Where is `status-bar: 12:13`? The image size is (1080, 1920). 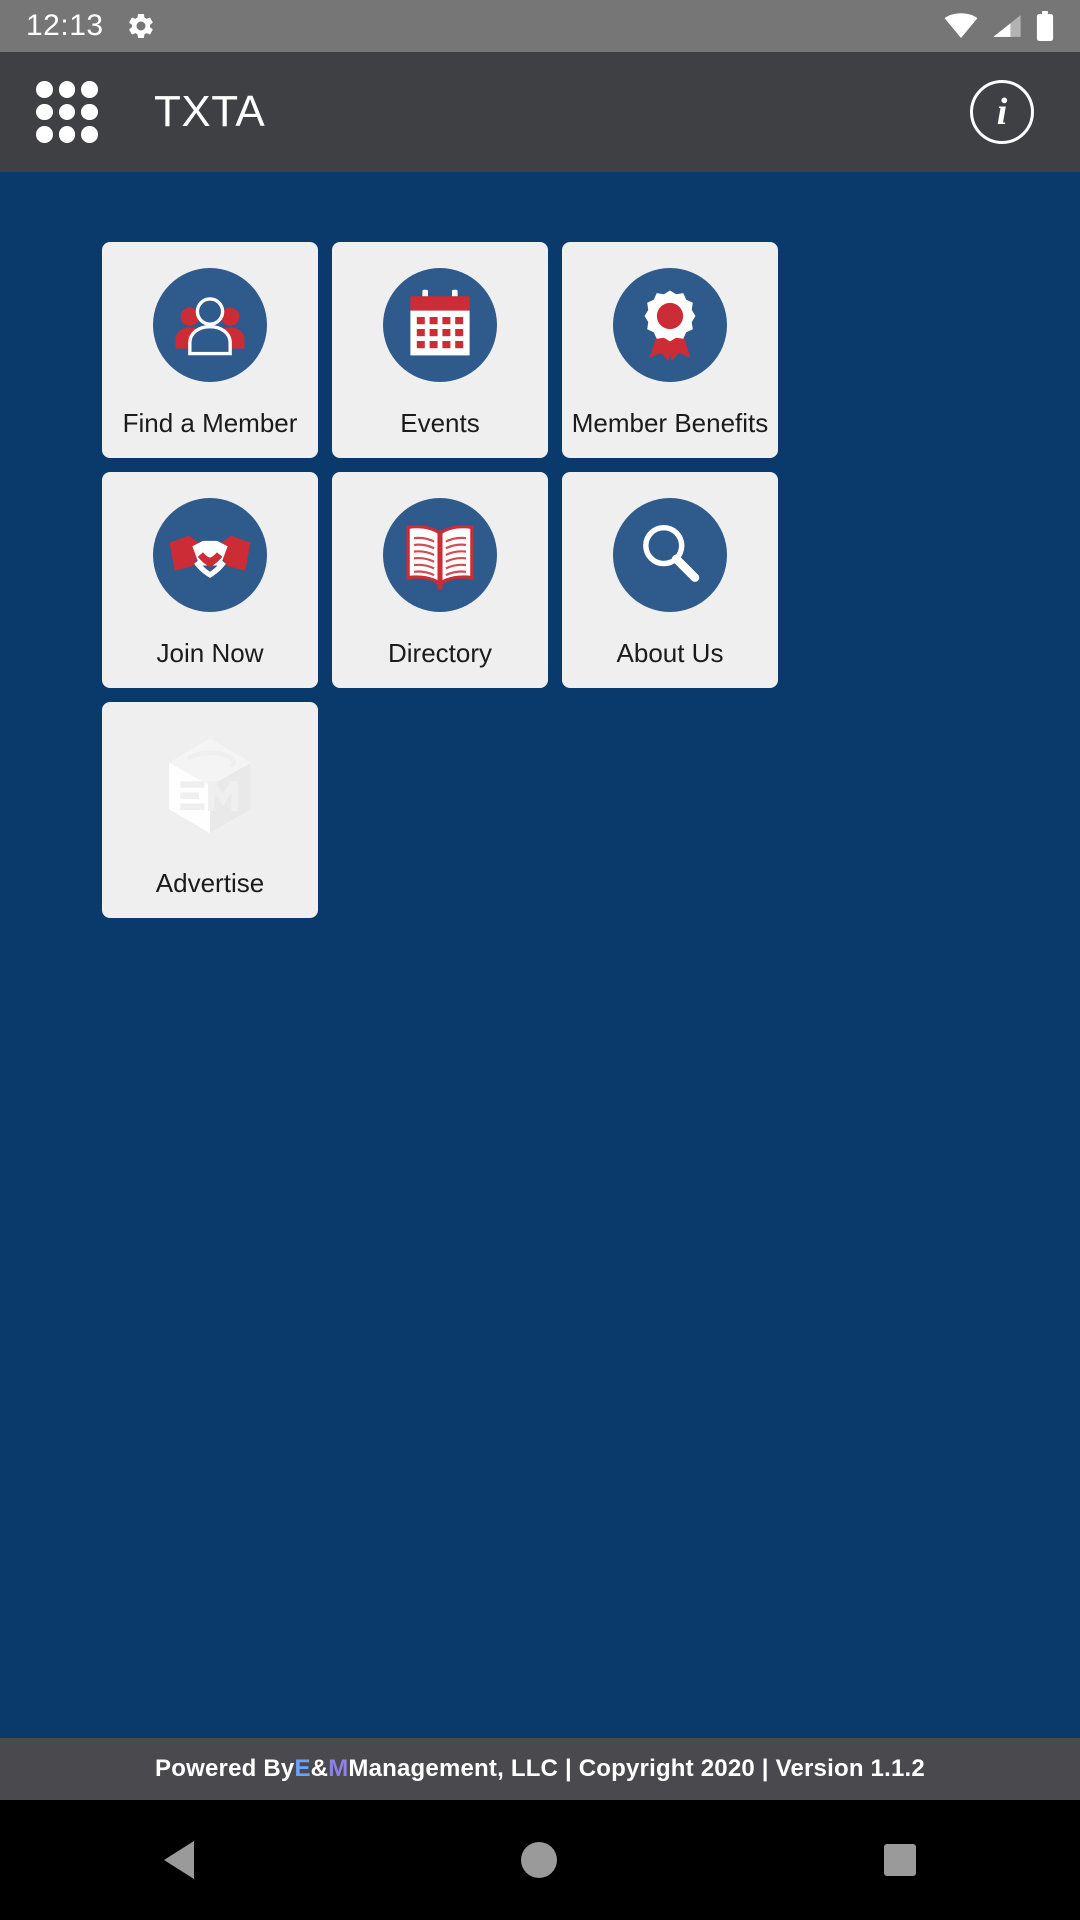 status-bar: 12:13 is located at coordinates (540, 26).